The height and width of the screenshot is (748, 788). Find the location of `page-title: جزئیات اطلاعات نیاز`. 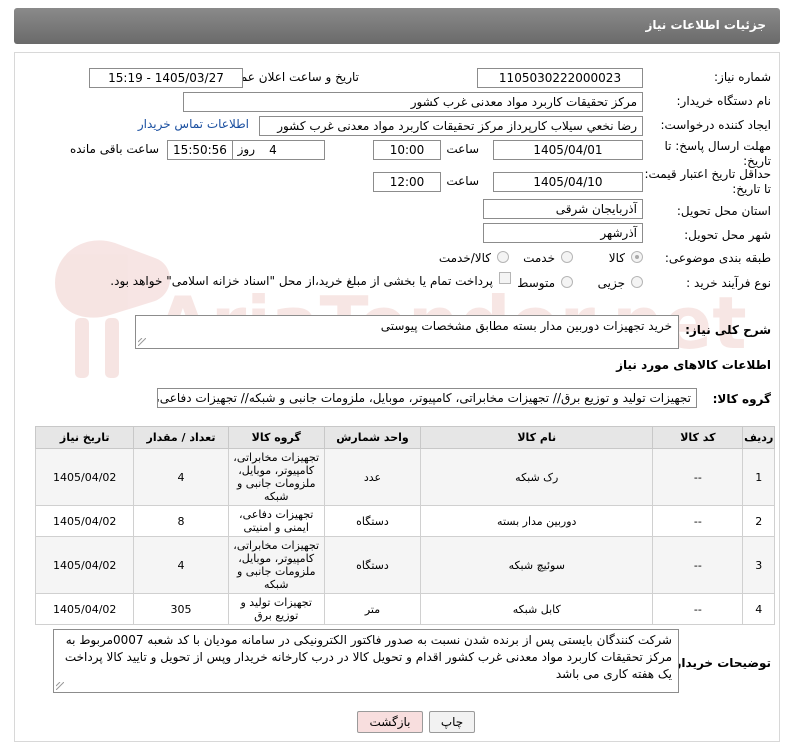

page-title: جزئیات اطلاعات نیاز is located at coordinates (705, 25).